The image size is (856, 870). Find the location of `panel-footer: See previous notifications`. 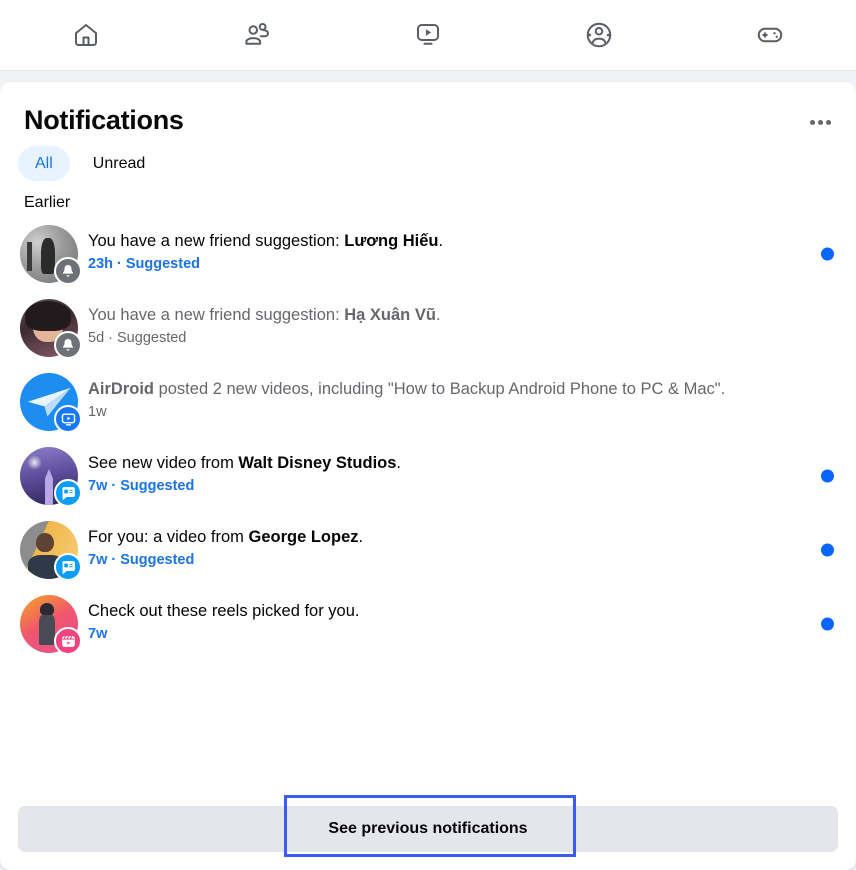

panel-footer: See previous notifications is located at coordinates (428, 838).